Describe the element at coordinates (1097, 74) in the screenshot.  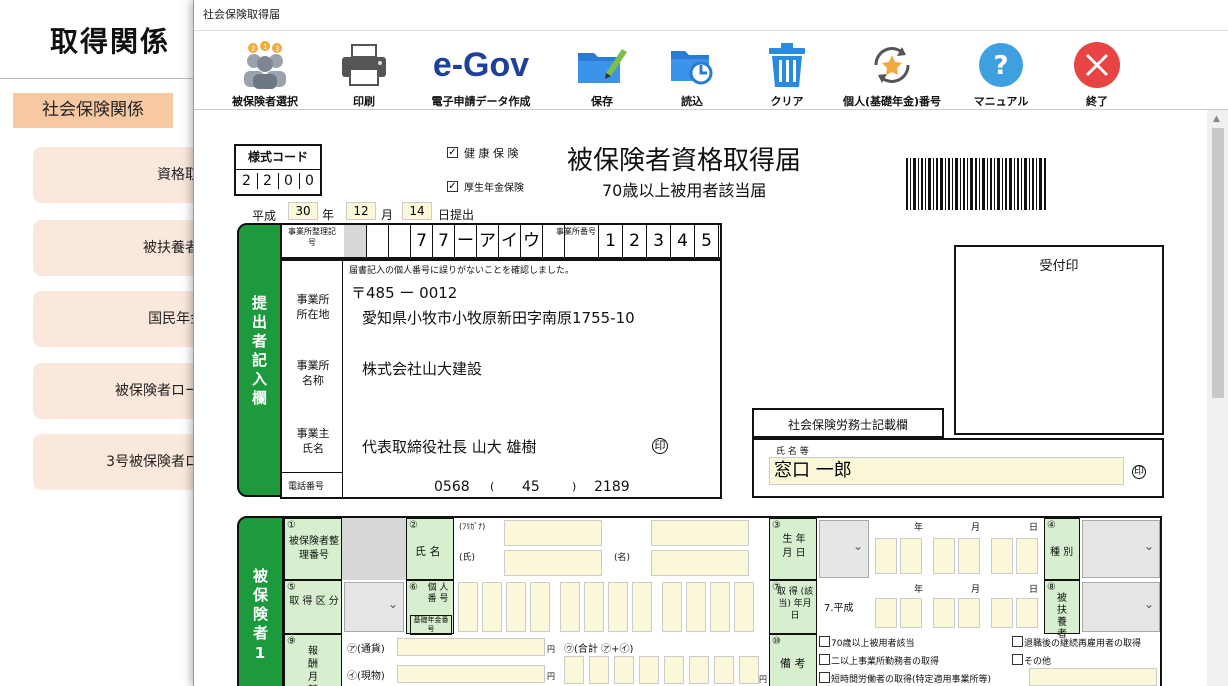
I see `exit-button: 終了` at that location.